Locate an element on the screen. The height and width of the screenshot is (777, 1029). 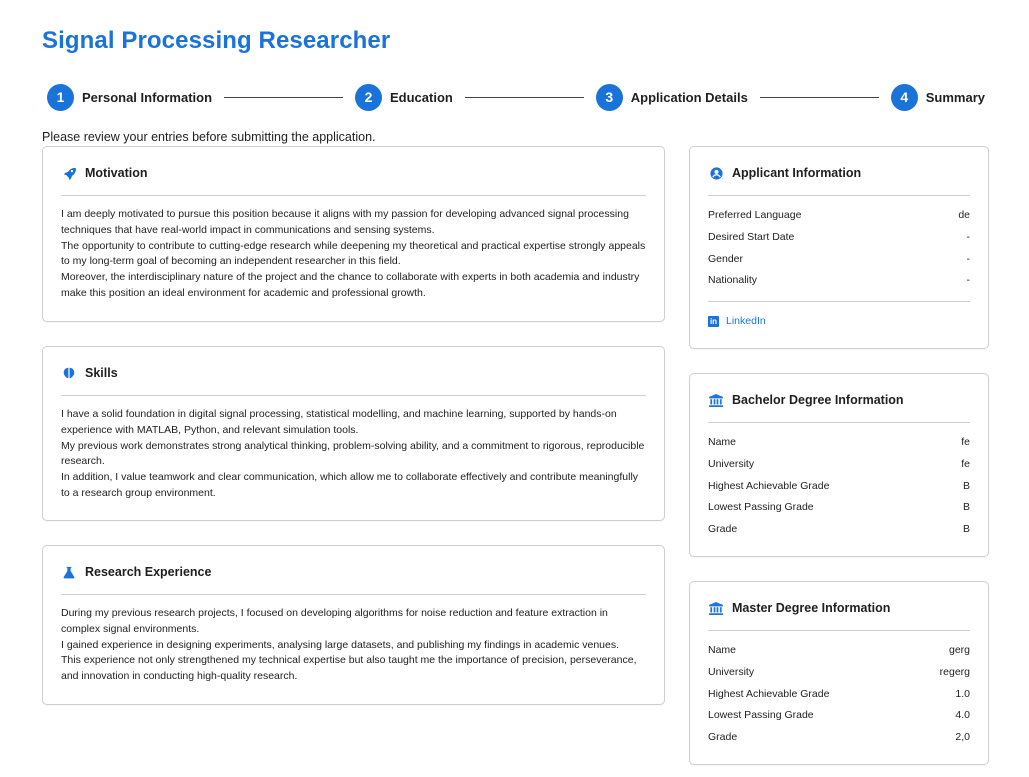
card-title: Motivation is located at coordinates (116, 173).